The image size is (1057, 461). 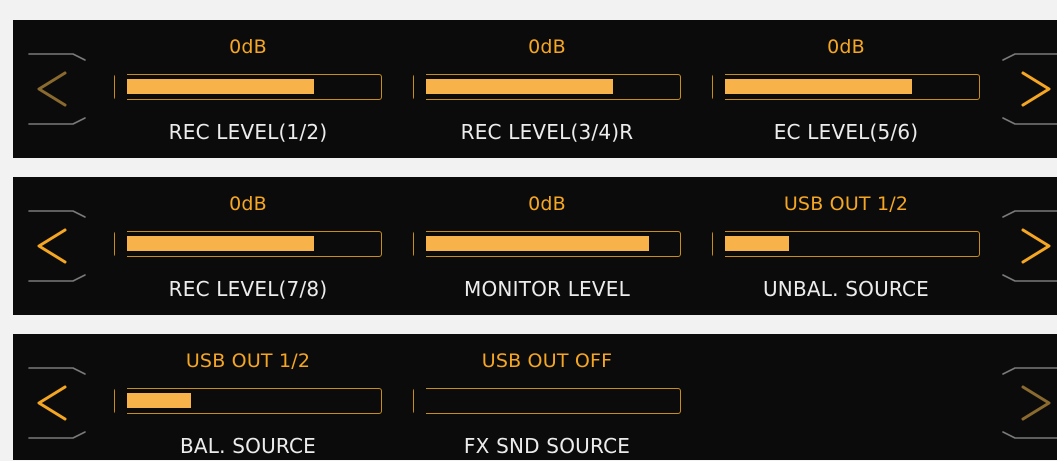 I want to click on slot-label: FX SND SOURCE, so click(x=547, y=446).